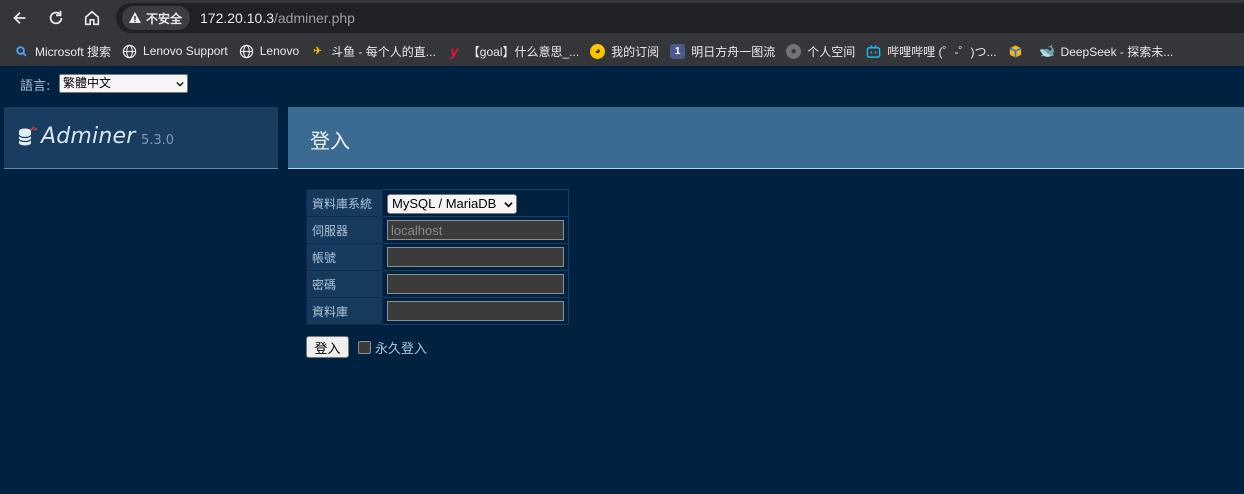  I want to click on language-label: 語言:, so click(35, 86).